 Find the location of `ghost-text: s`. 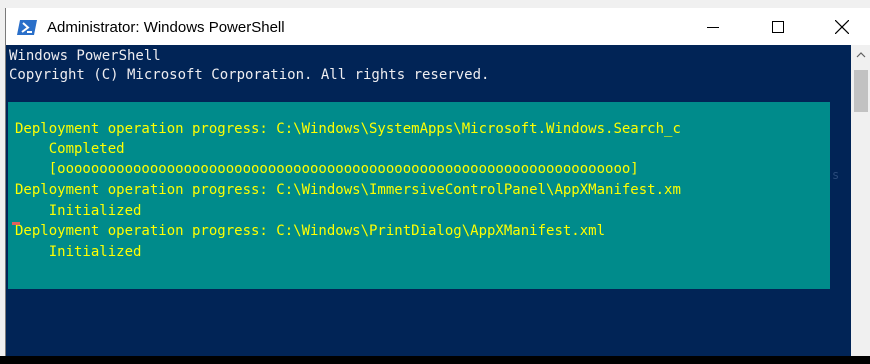

ghost-text: s is located at coordinates (836, 175).